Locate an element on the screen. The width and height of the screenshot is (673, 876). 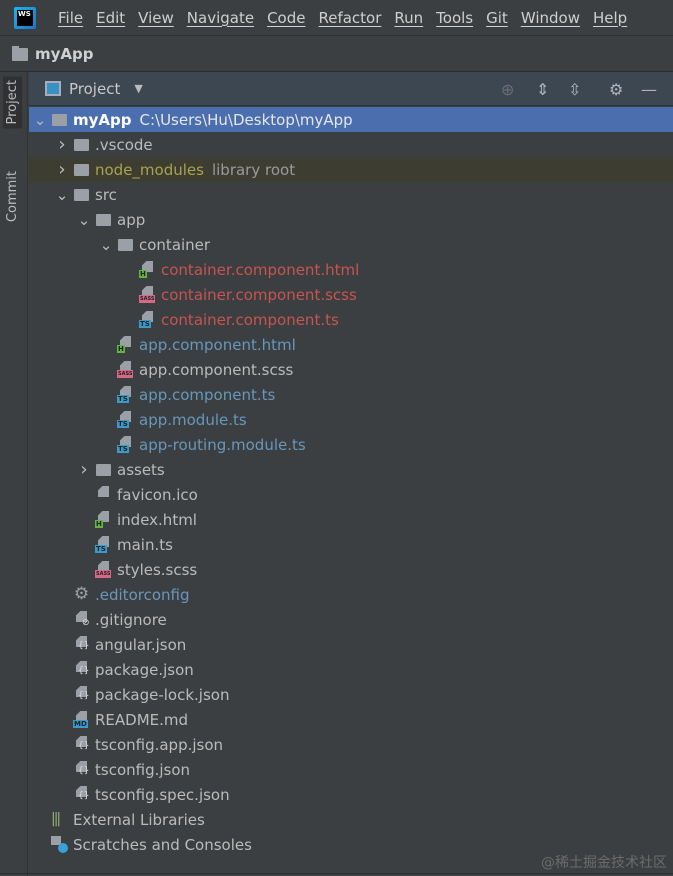
tree-item-label: Scratches and Consoles is located at coordinates (162, 844).